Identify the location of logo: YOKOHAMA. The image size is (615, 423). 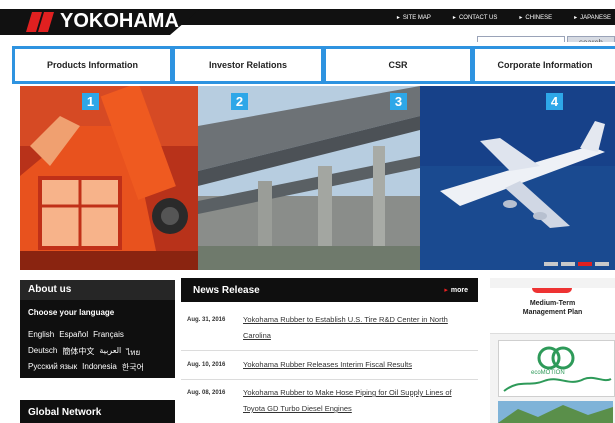
(100, 22).